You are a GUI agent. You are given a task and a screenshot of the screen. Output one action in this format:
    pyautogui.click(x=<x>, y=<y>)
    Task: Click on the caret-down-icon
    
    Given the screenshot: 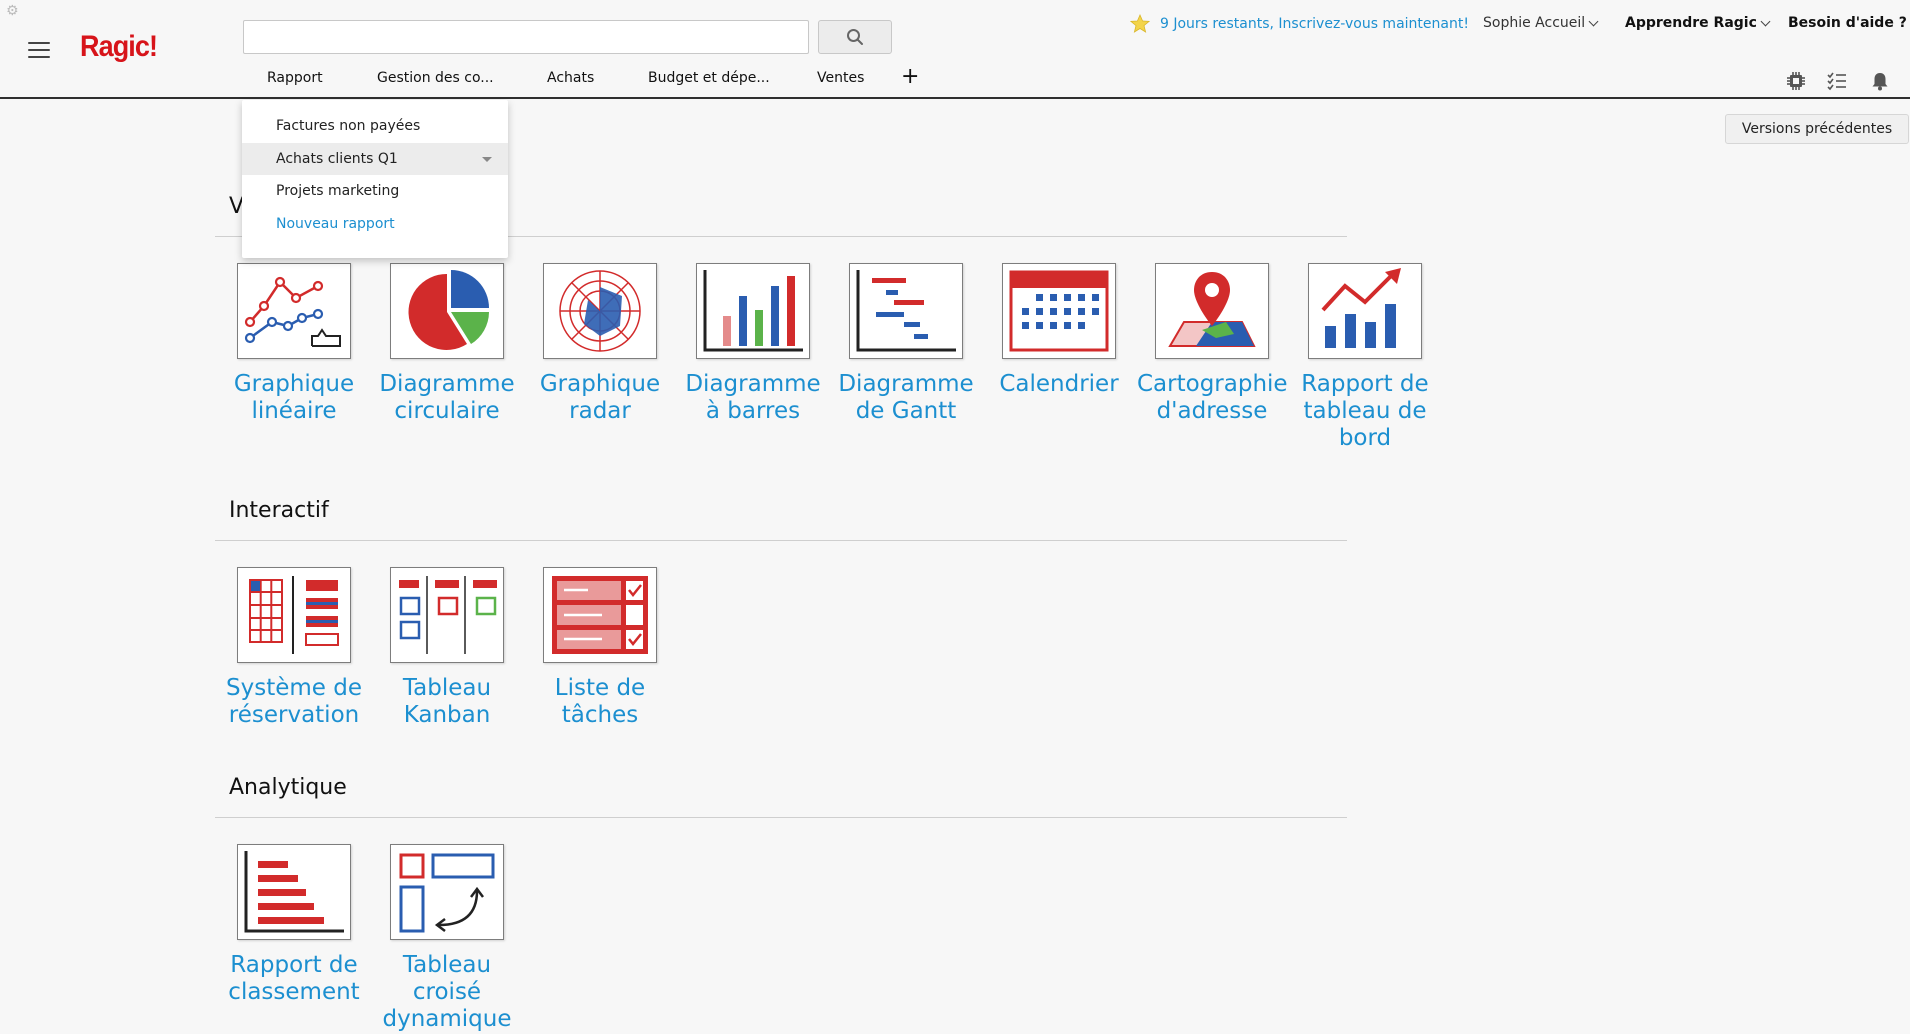 What is the action you would take?
    pyautogui.click(x=487, y=159)
    